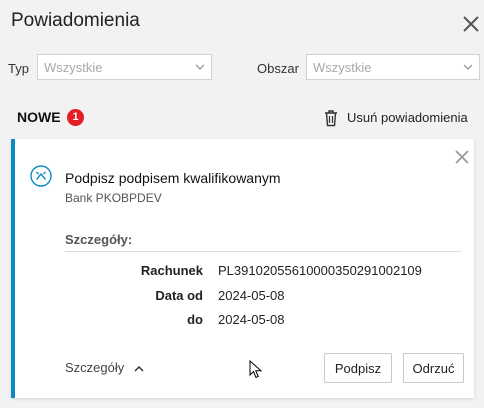 Image resolution: width=484 pixels, height=408 pixels. Describe the element at coordinates (41, 176) in the screenshot. I see `signature-icon` at that location.